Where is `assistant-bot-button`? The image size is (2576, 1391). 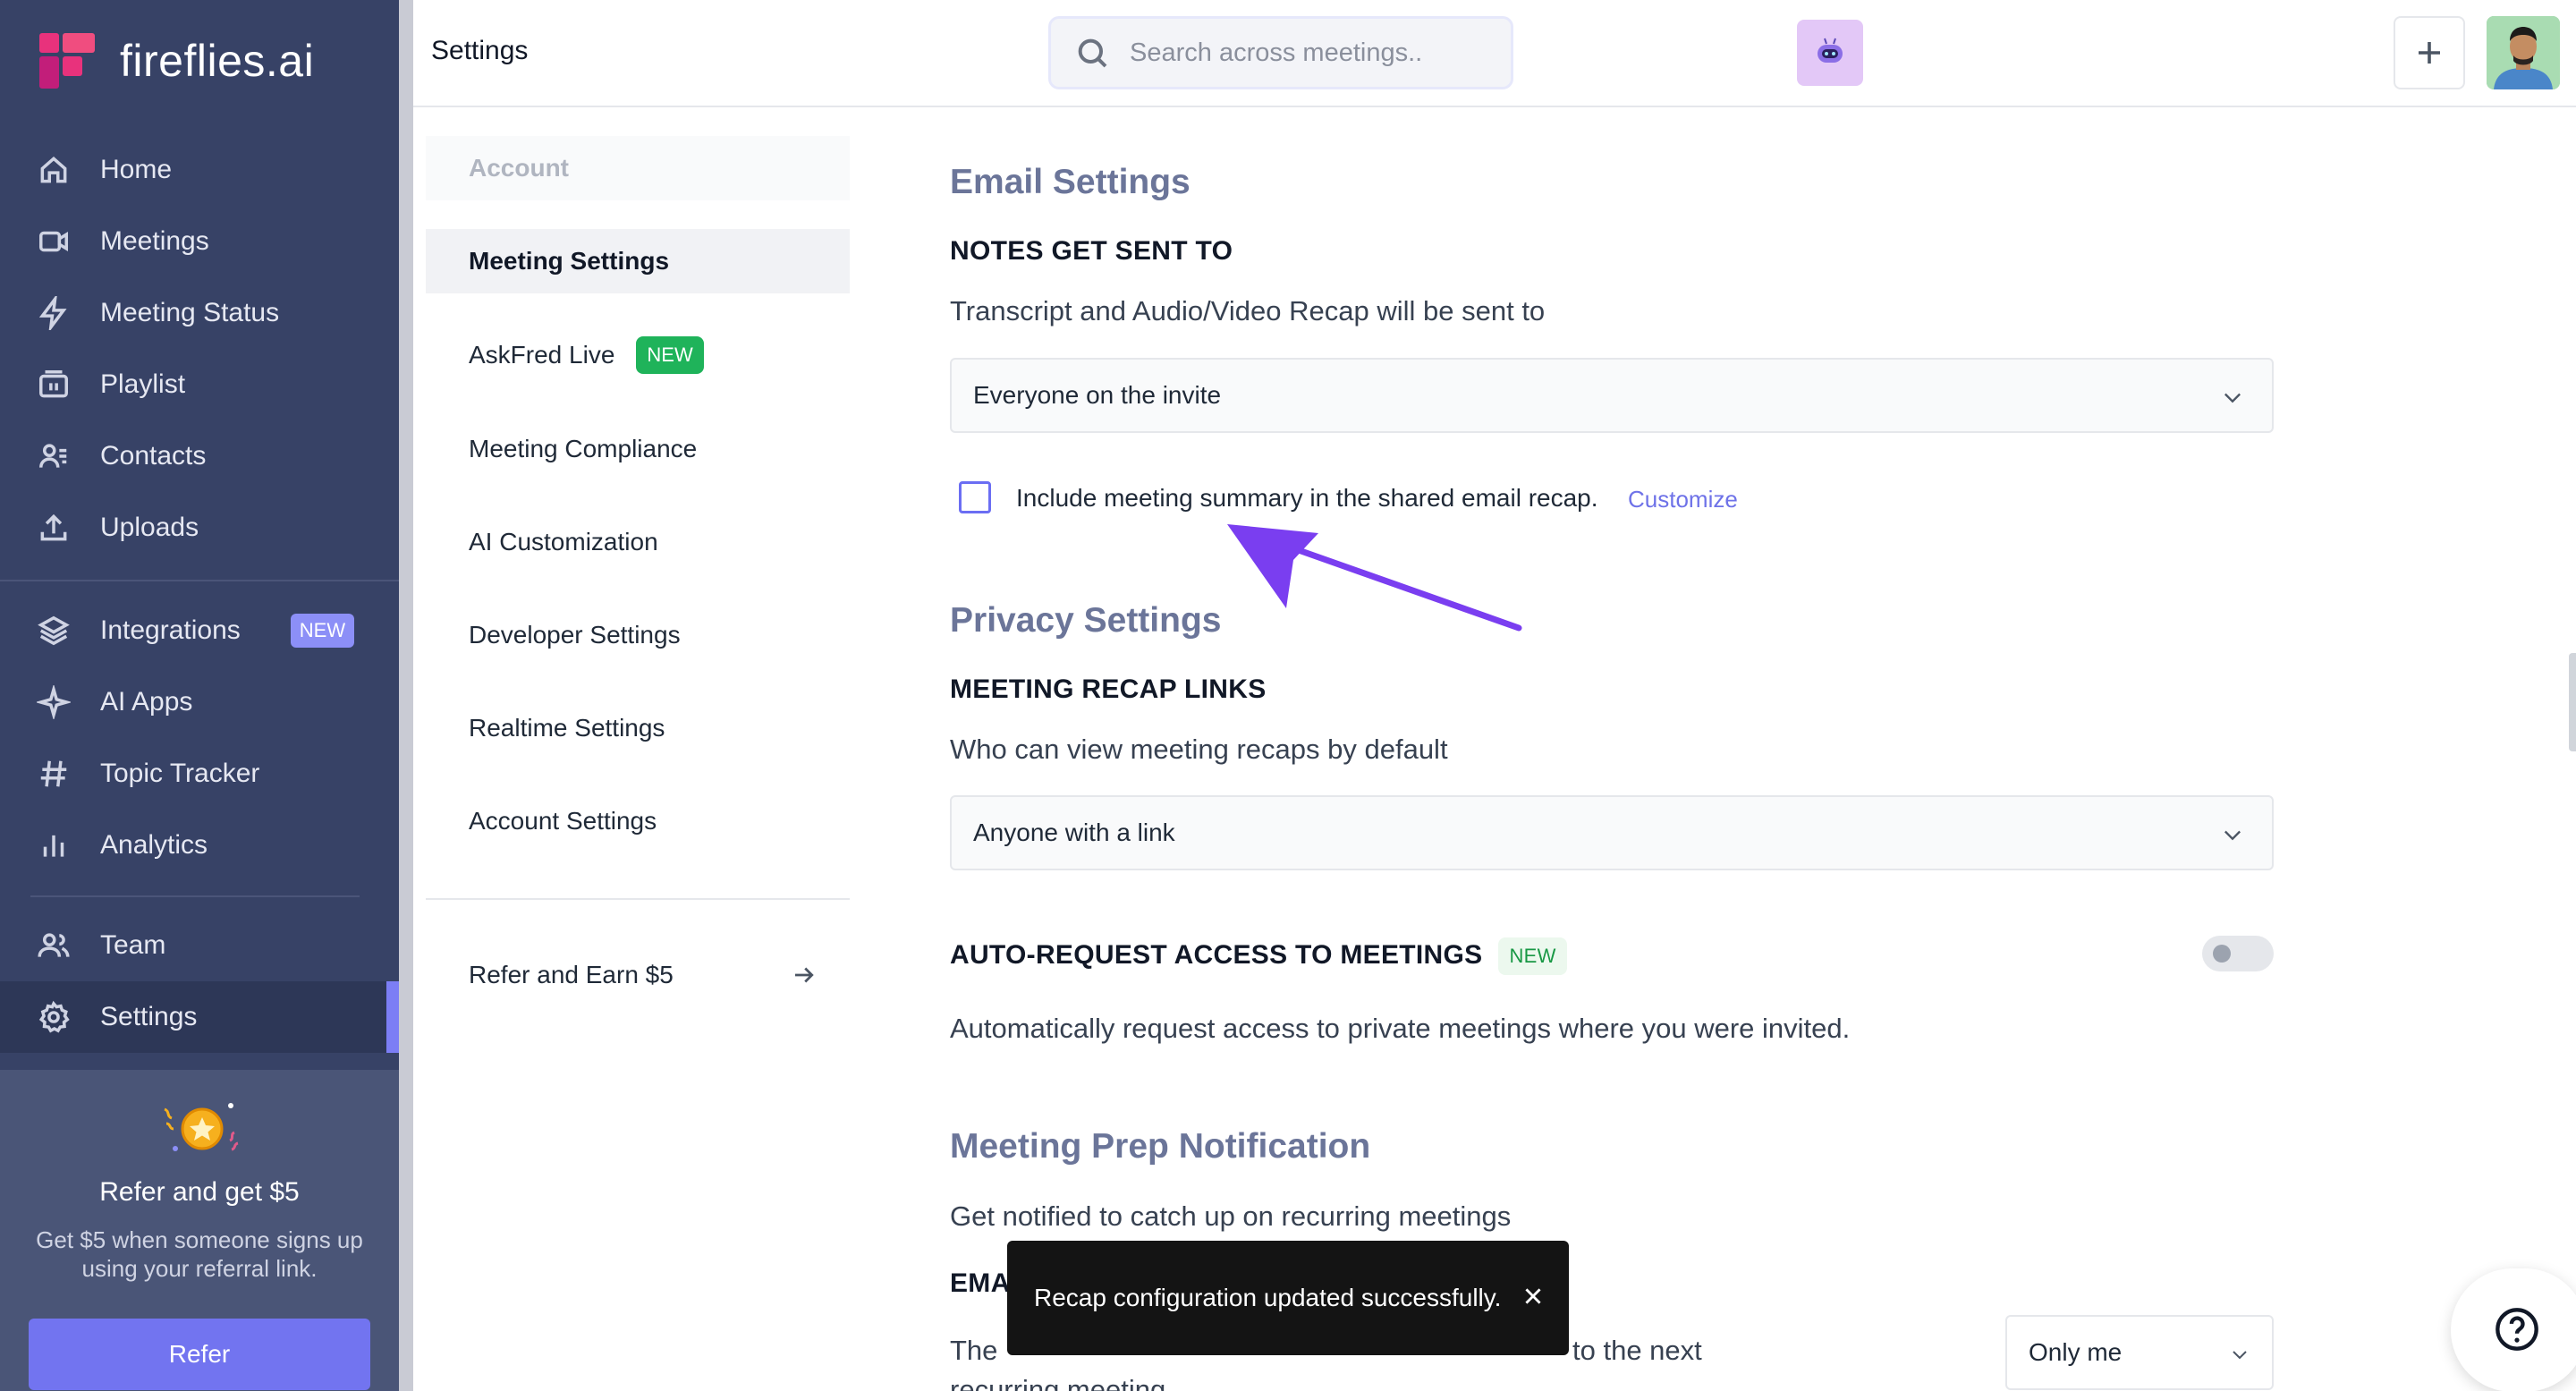 assistant-bot-button is located at coordinates (1830, 53).